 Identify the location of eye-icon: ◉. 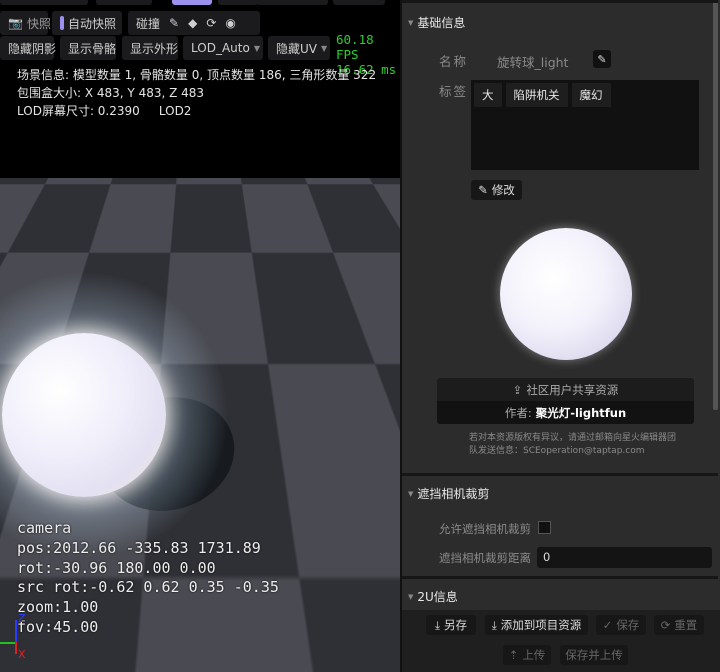
(230, 23).